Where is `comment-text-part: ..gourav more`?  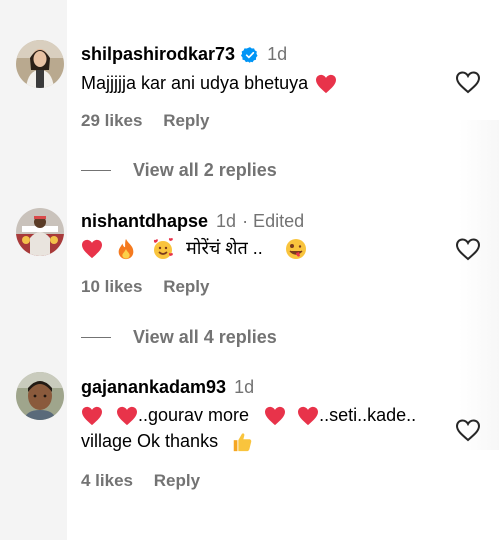 comment-text-part: ..gourav more is located at coordinates (194, 415).